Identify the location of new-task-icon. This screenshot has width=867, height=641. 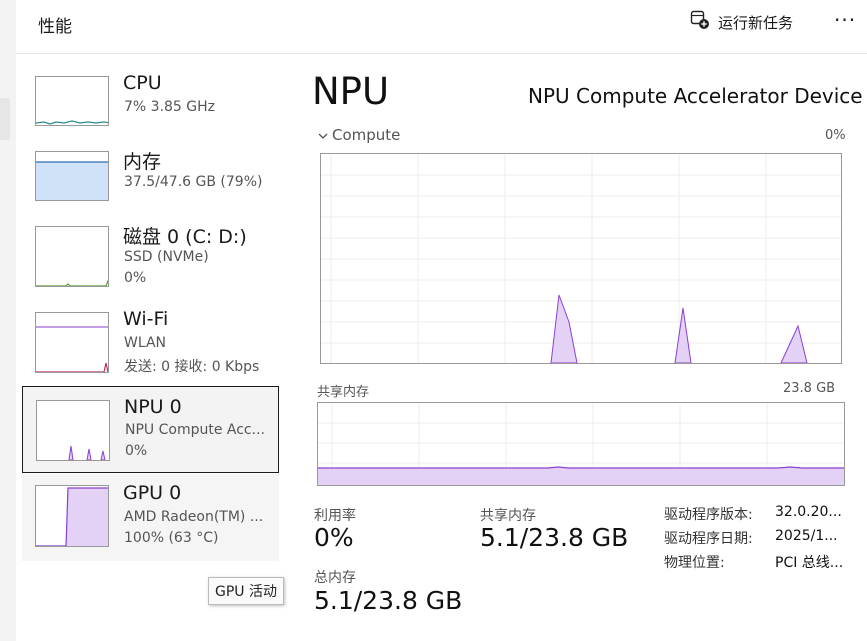
(700, 22).